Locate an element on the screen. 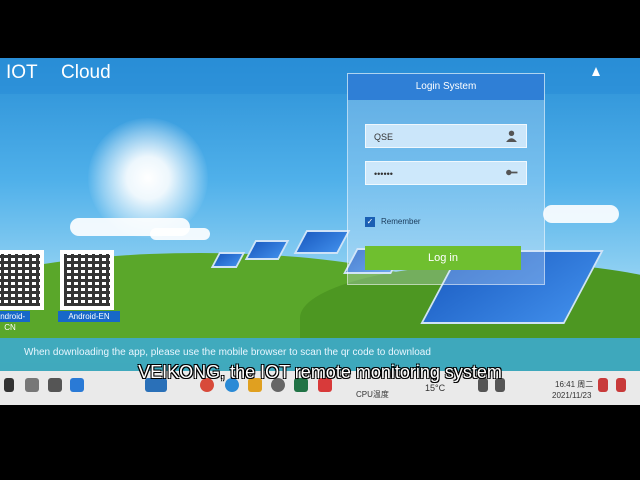 The image size is (640, 480). mouse-cursor-icon is located at coordinates (596, 71).